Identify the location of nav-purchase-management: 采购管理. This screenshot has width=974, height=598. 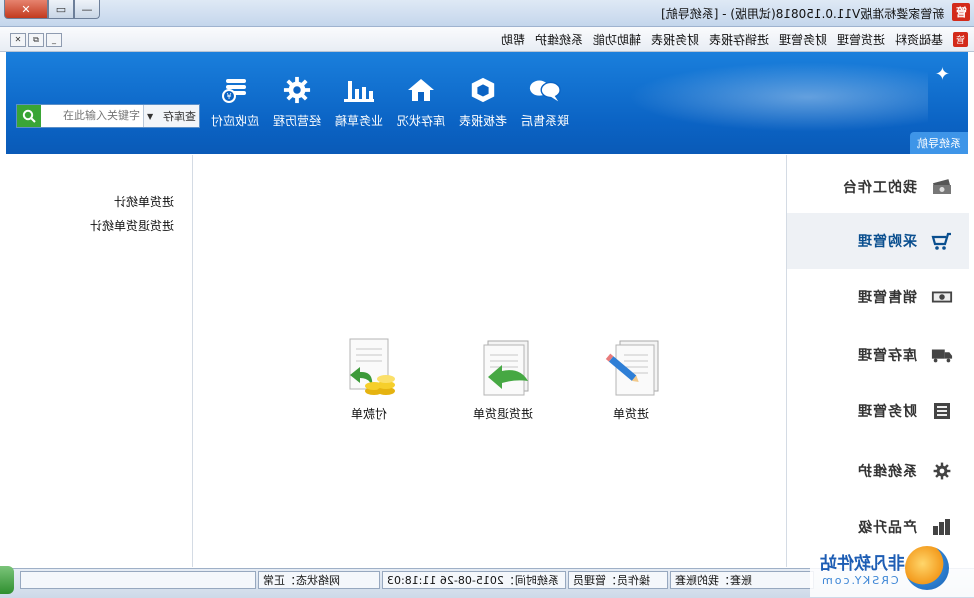
(878, 241).